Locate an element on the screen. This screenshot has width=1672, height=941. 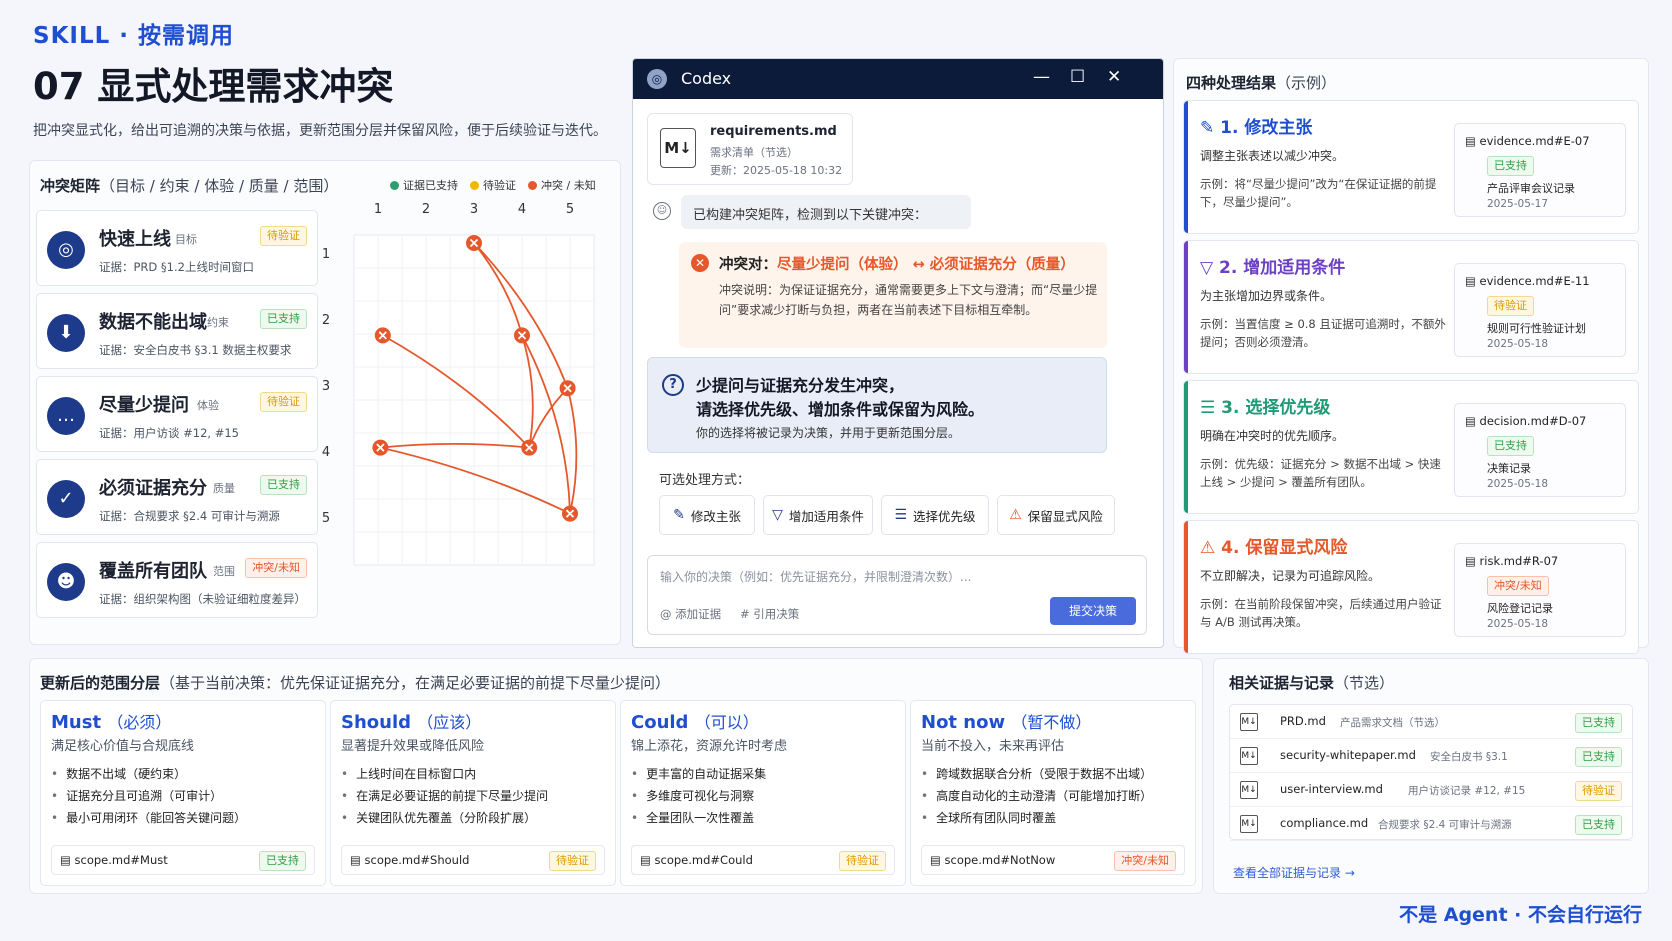
outcome-example: 示例：将“尽量少提问”改为“在保证证据的前提下，尽量少提问”。 is located at coordinates (1318, 193).